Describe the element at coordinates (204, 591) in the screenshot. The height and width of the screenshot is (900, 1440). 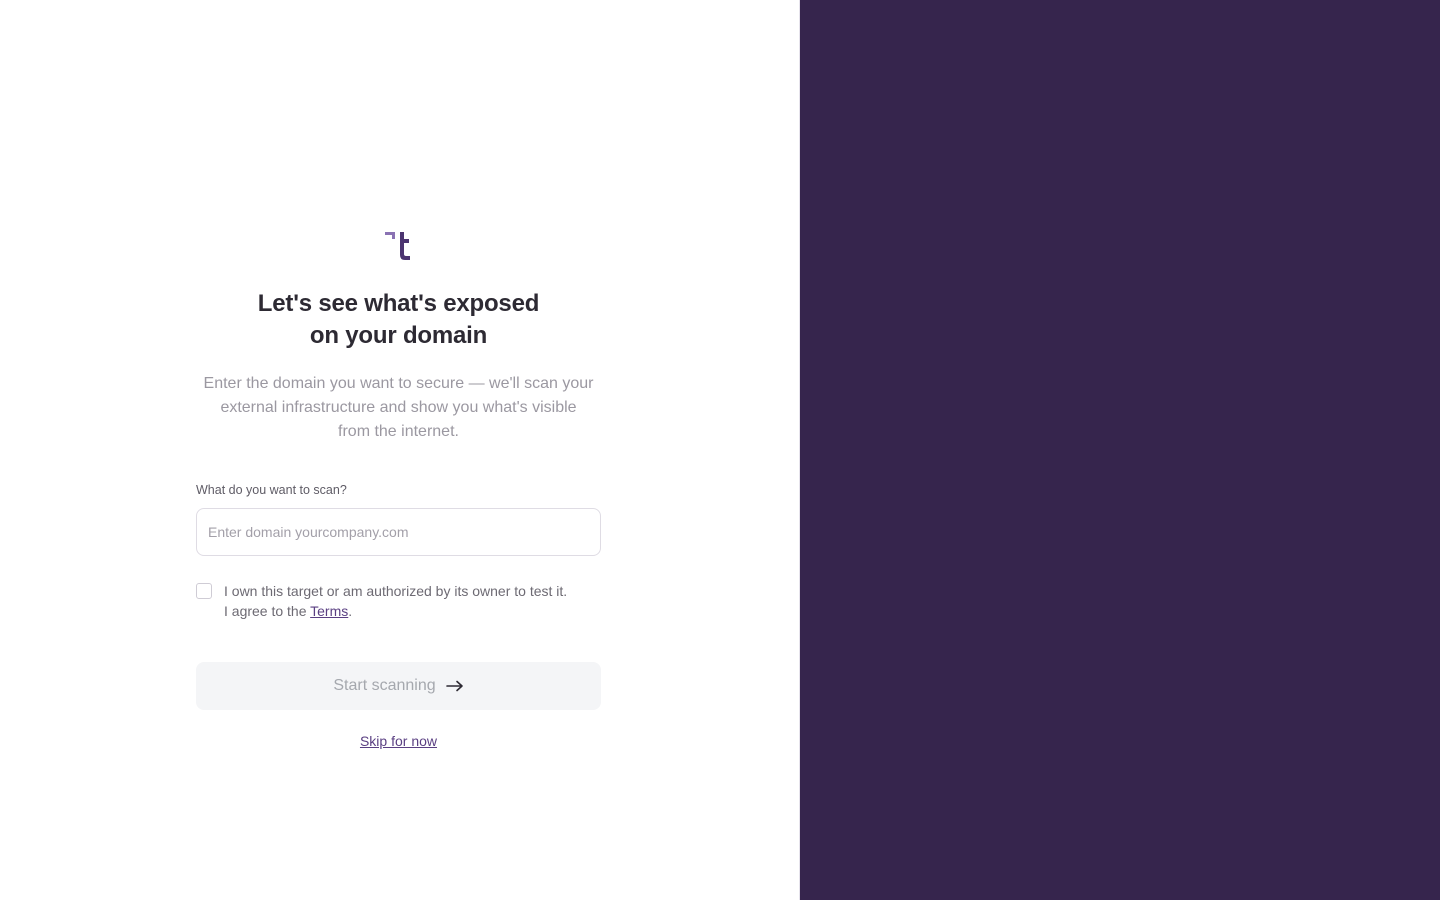
I see `authorization-checkbox` at that location.